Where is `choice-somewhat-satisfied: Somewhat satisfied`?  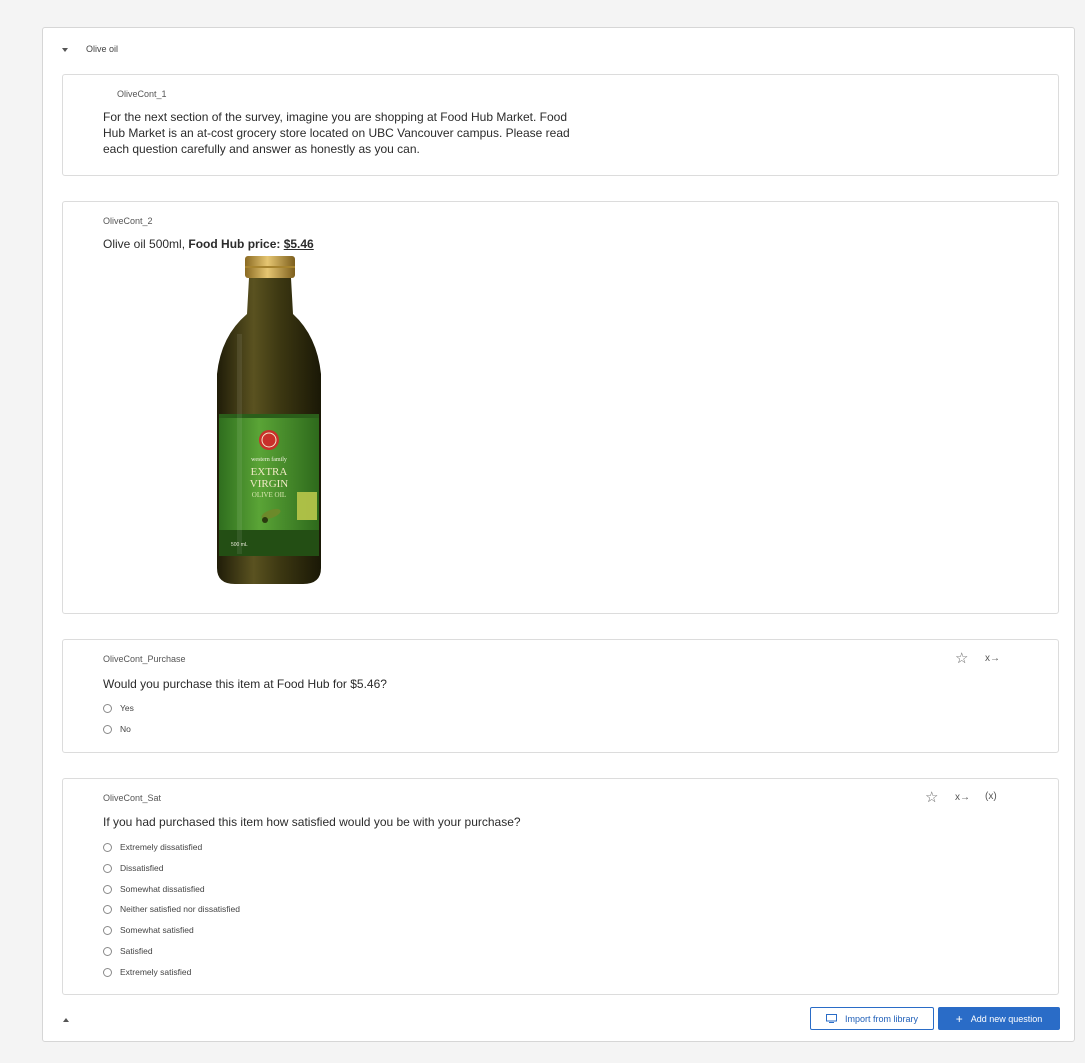
choice-somewhat-satisfied: Somewhat satisfied is located at coordinates (148, 930).